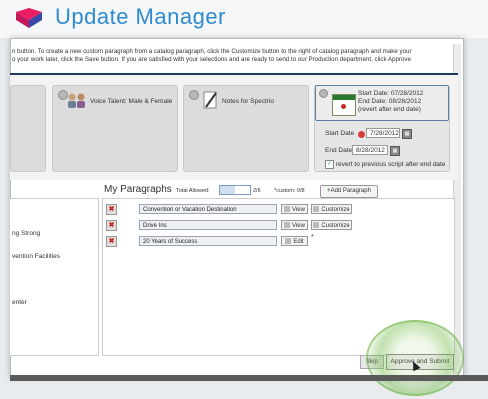 Image resolution: width=488 pixels, height=399 pixels. What do you see at coordinates (298, 242) in the screenshot?
I see `edit-label: Edit` at bounding box center [298, 242].